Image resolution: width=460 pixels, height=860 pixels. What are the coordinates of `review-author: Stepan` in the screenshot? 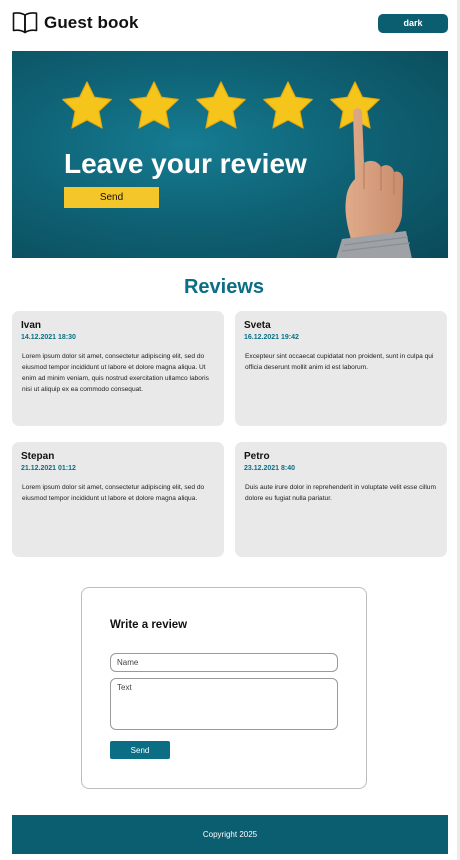 It's located at (38, 456).